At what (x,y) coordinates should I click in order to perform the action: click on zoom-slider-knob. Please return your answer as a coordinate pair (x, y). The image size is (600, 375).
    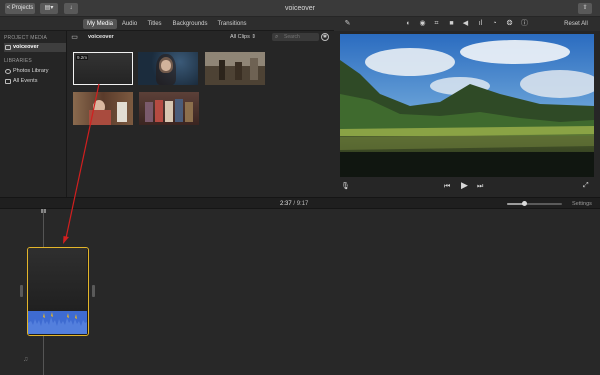
    Looking at the image, I should click on (524, 203).